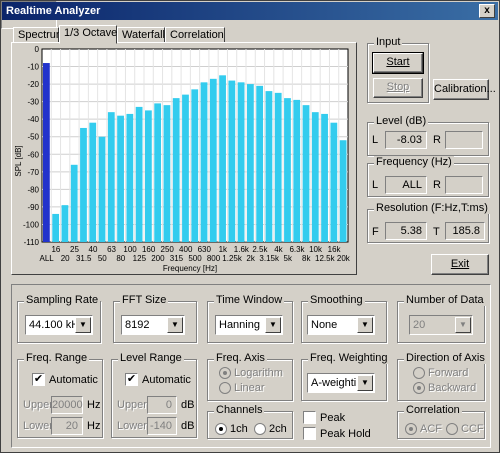  Describe the element at coordinates (88, 34) in the screenshot. I see `tab-third-octave: 1/3 Octave` at that location.